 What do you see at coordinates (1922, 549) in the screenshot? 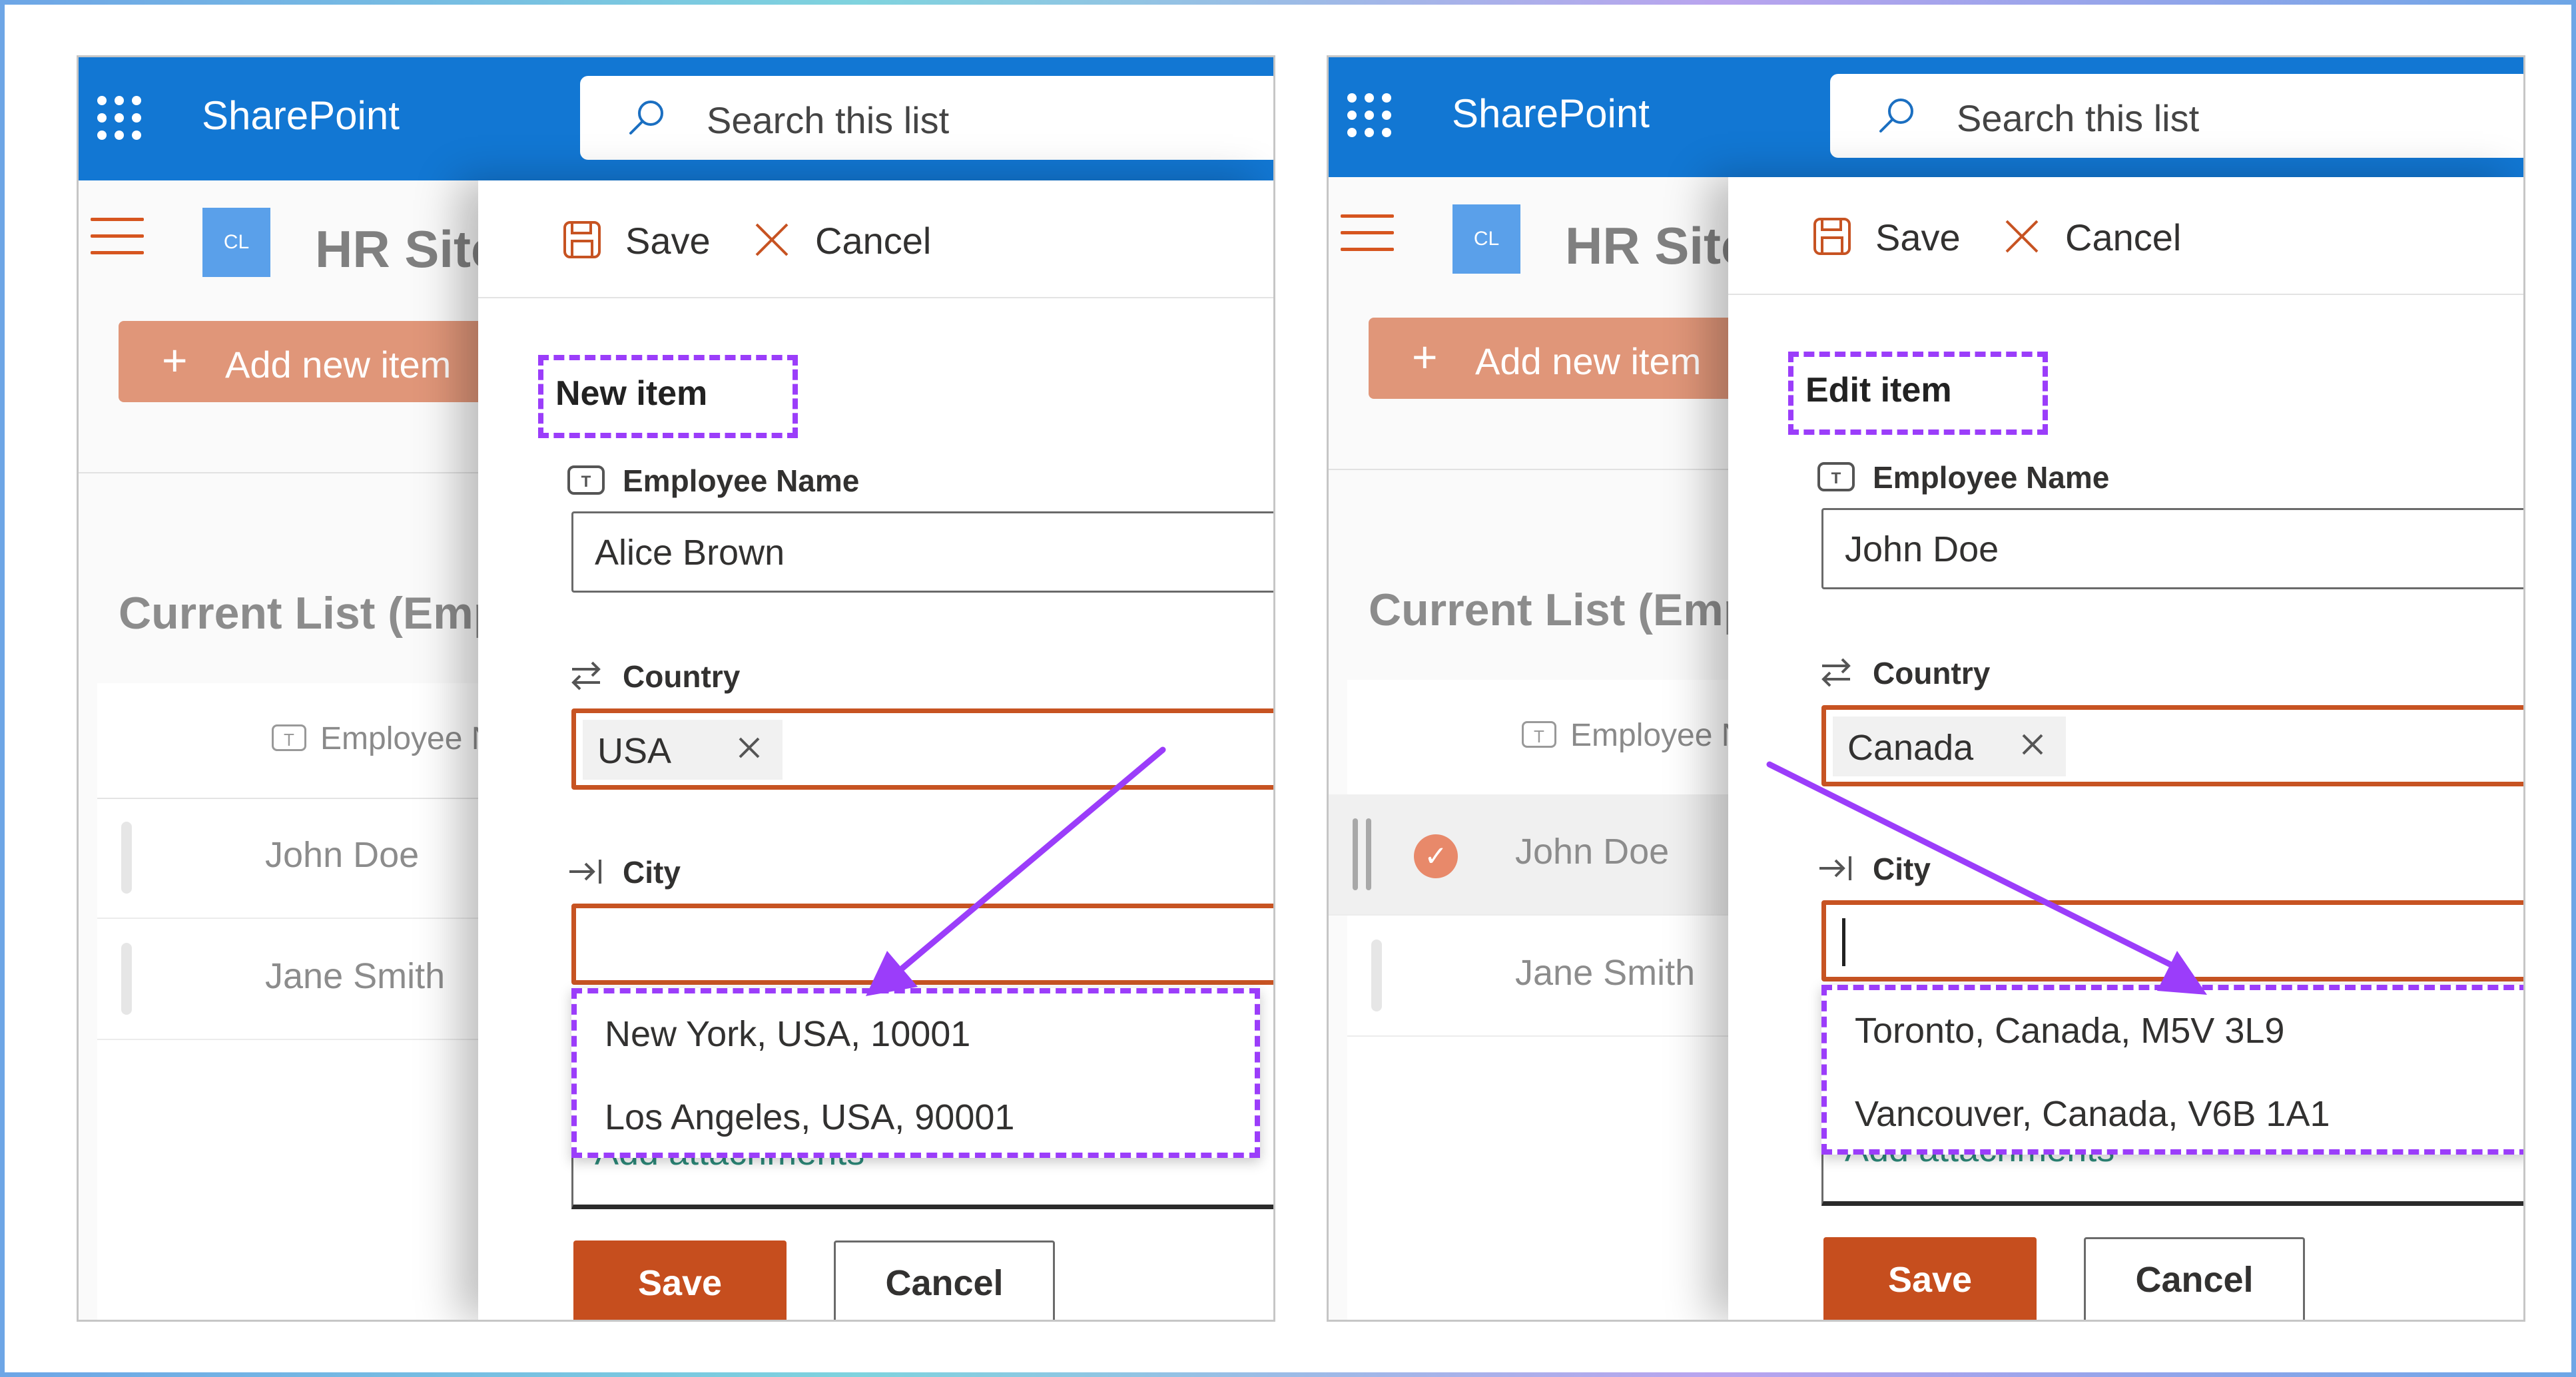
I see `employee-name-value: John Doe` at bounding box center [1922, 549].